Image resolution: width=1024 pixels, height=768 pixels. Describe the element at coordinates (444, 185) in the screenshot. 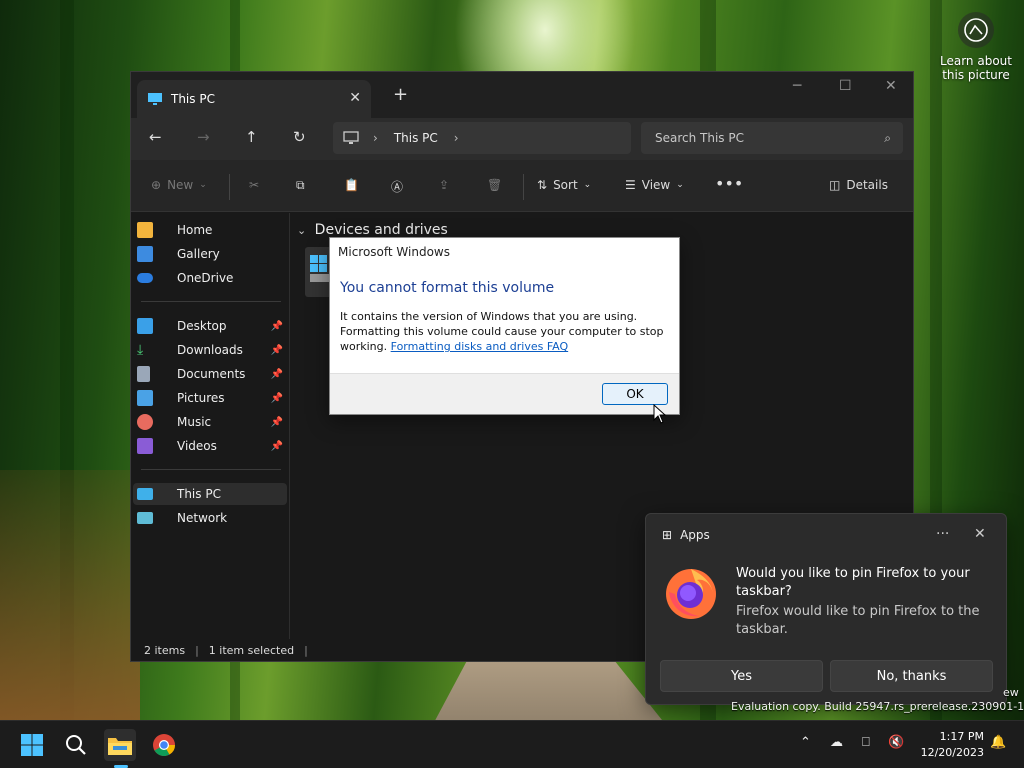

I see `share-icon: ⇪` at that location.